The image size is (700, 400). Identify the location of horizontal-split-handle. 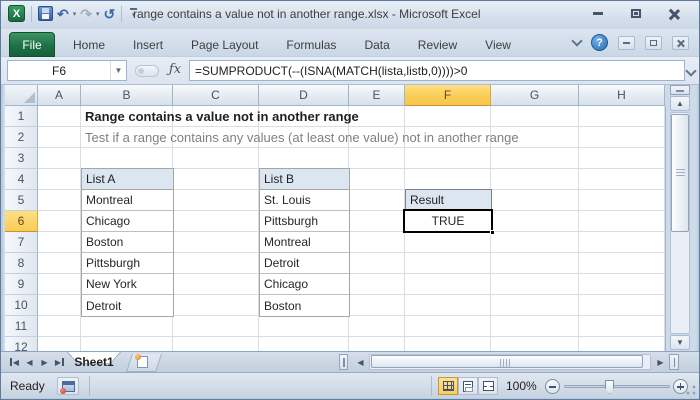
(674, 362).